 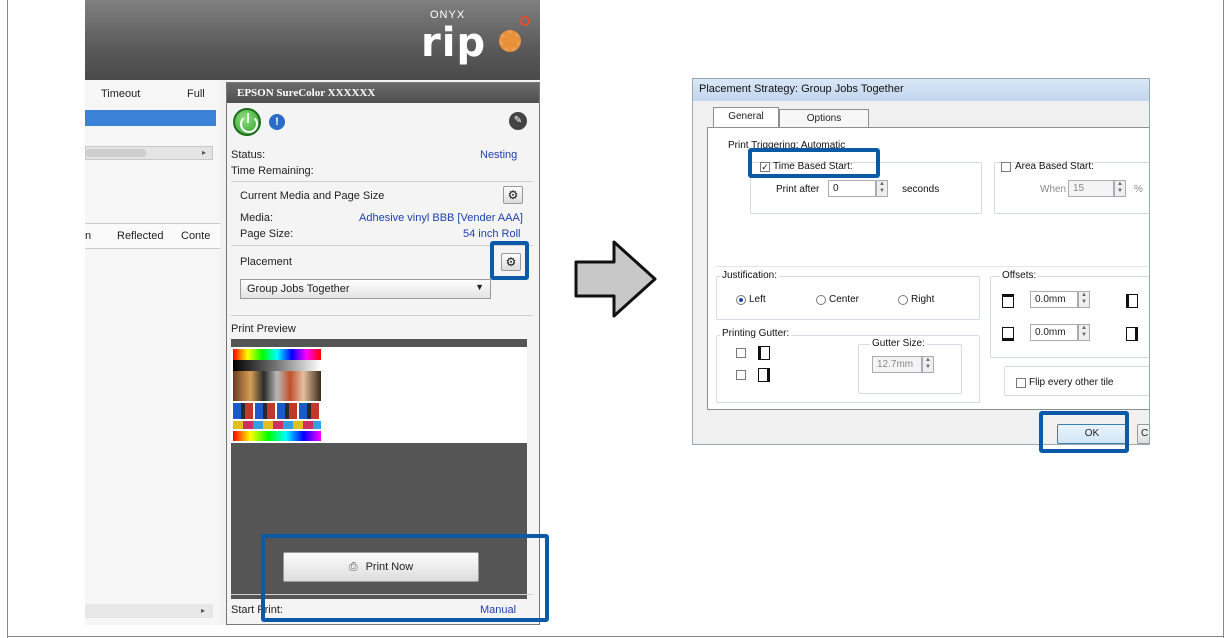 What do you see at coordinates (1053, 189) in the screenshot?
I see `when-label: When` at bounding box center [1053, 189].